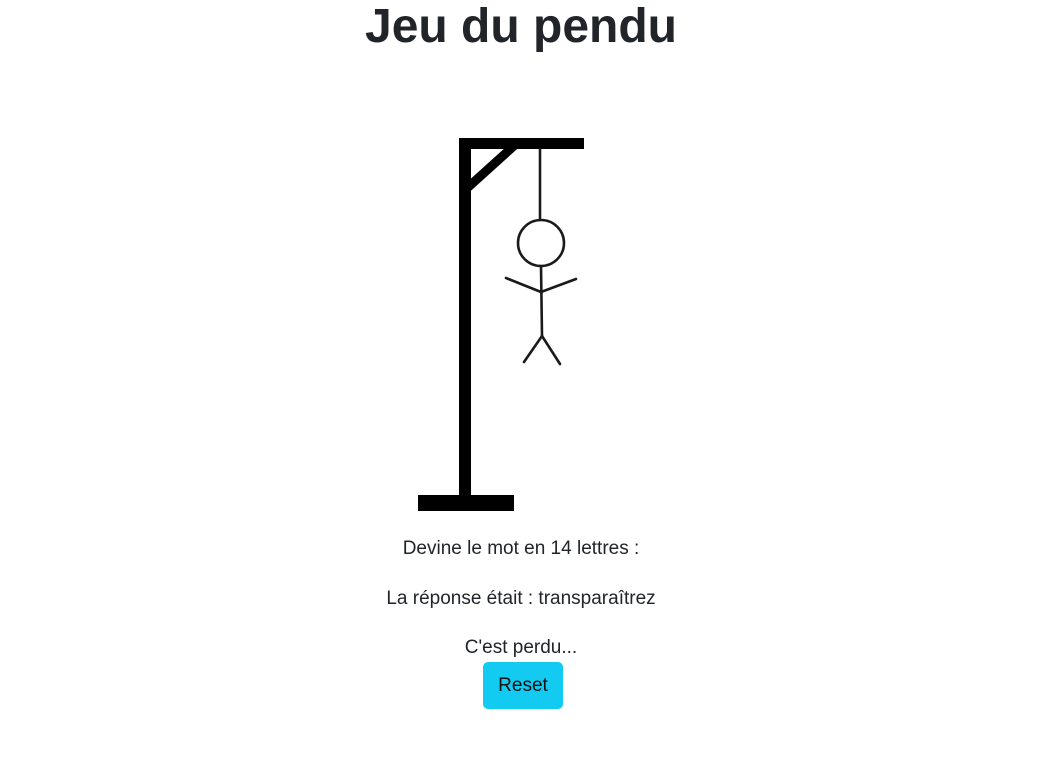  I want to click on gallows-post, so click(465, 320).